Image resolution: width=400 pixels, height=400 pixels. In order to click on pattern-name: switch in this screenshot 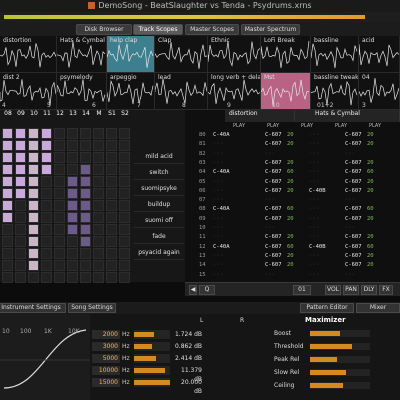, I will do `click(159, 173)`.